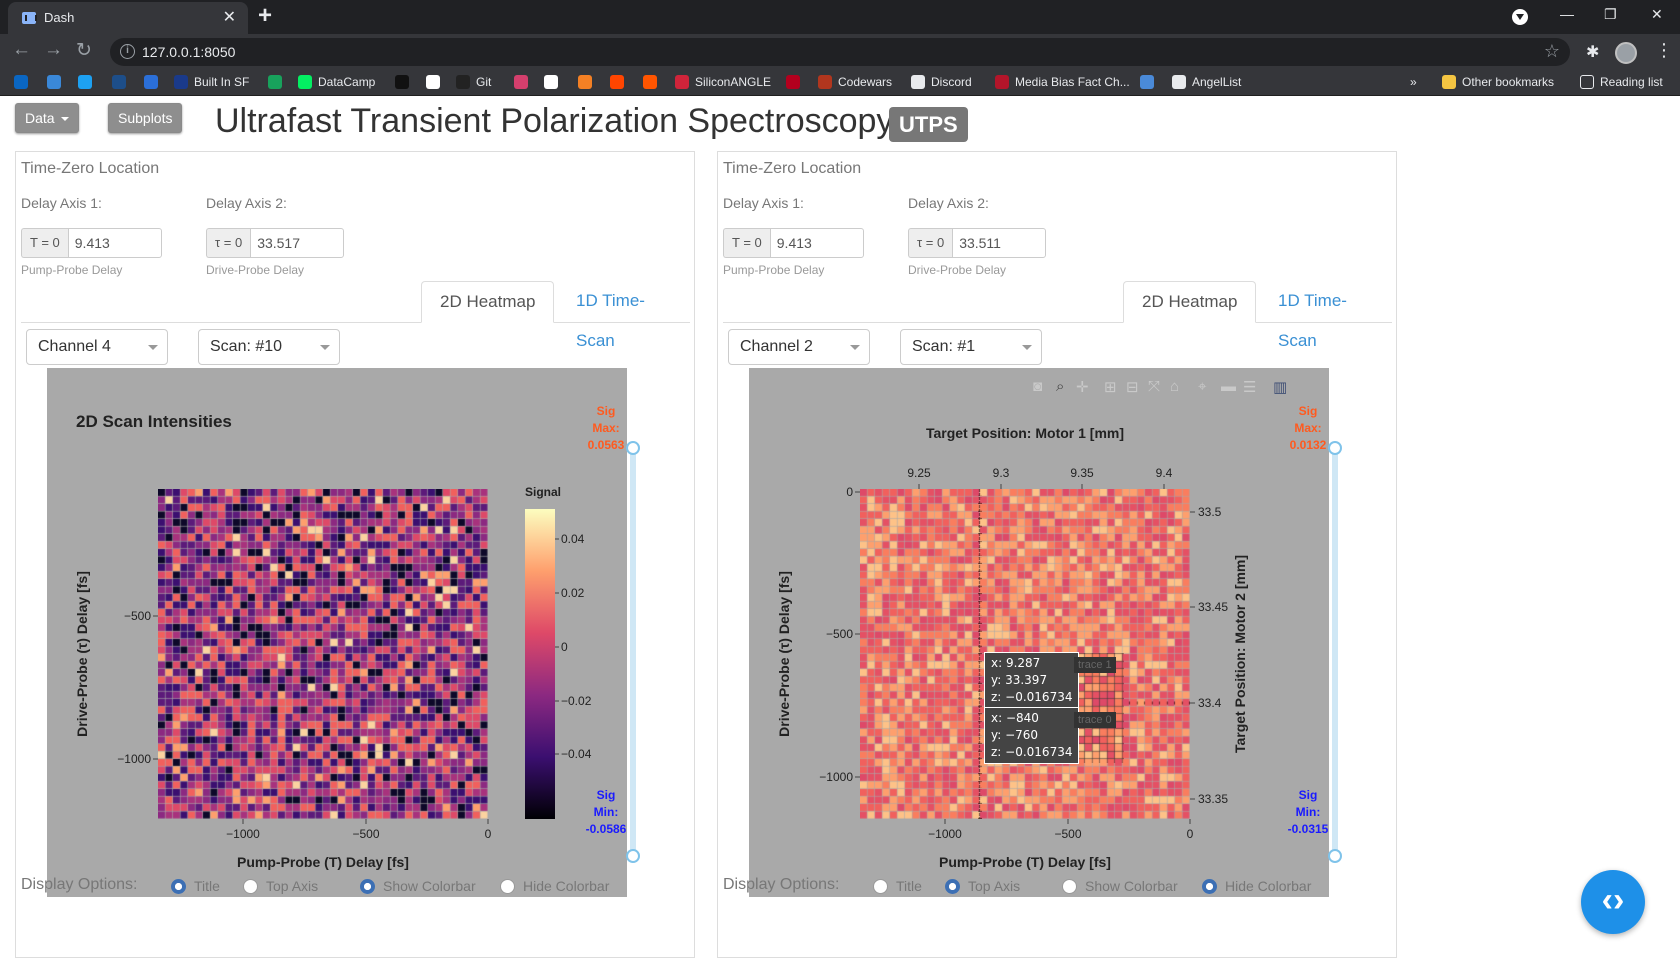 The height and width of the screenshot is (968, 1680). What do you see at coordinates (145, 118) in the screenshot?
I see `subplots-button: Subplots` at bounding box center [145, 118].